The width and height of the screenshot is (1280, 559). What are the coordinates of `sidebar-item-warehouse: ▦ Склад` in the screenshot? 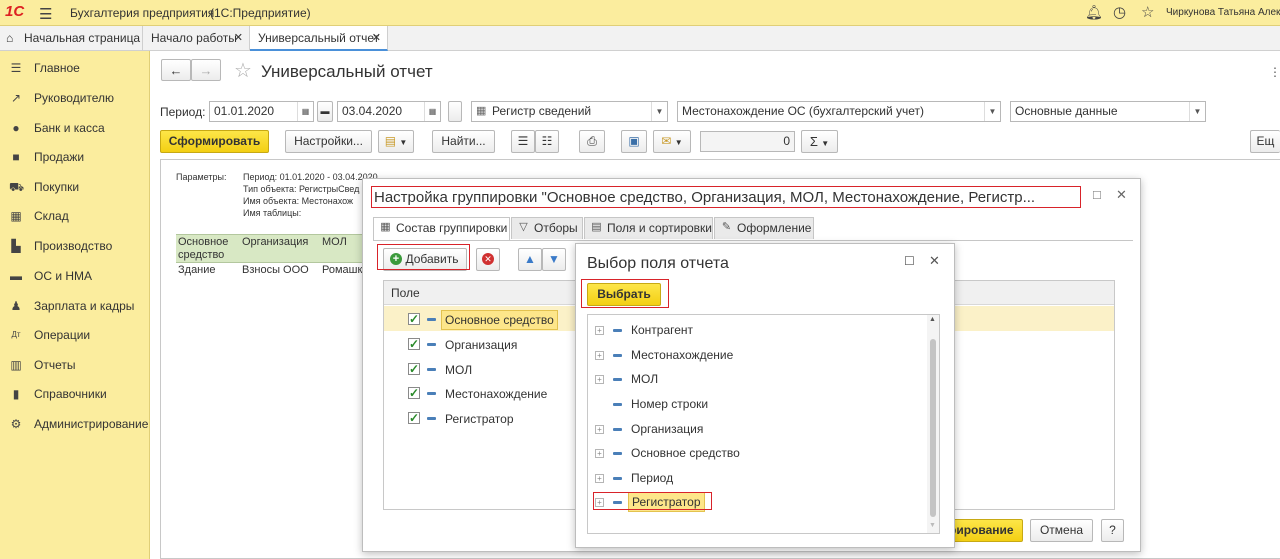 It's located at (75, 216).